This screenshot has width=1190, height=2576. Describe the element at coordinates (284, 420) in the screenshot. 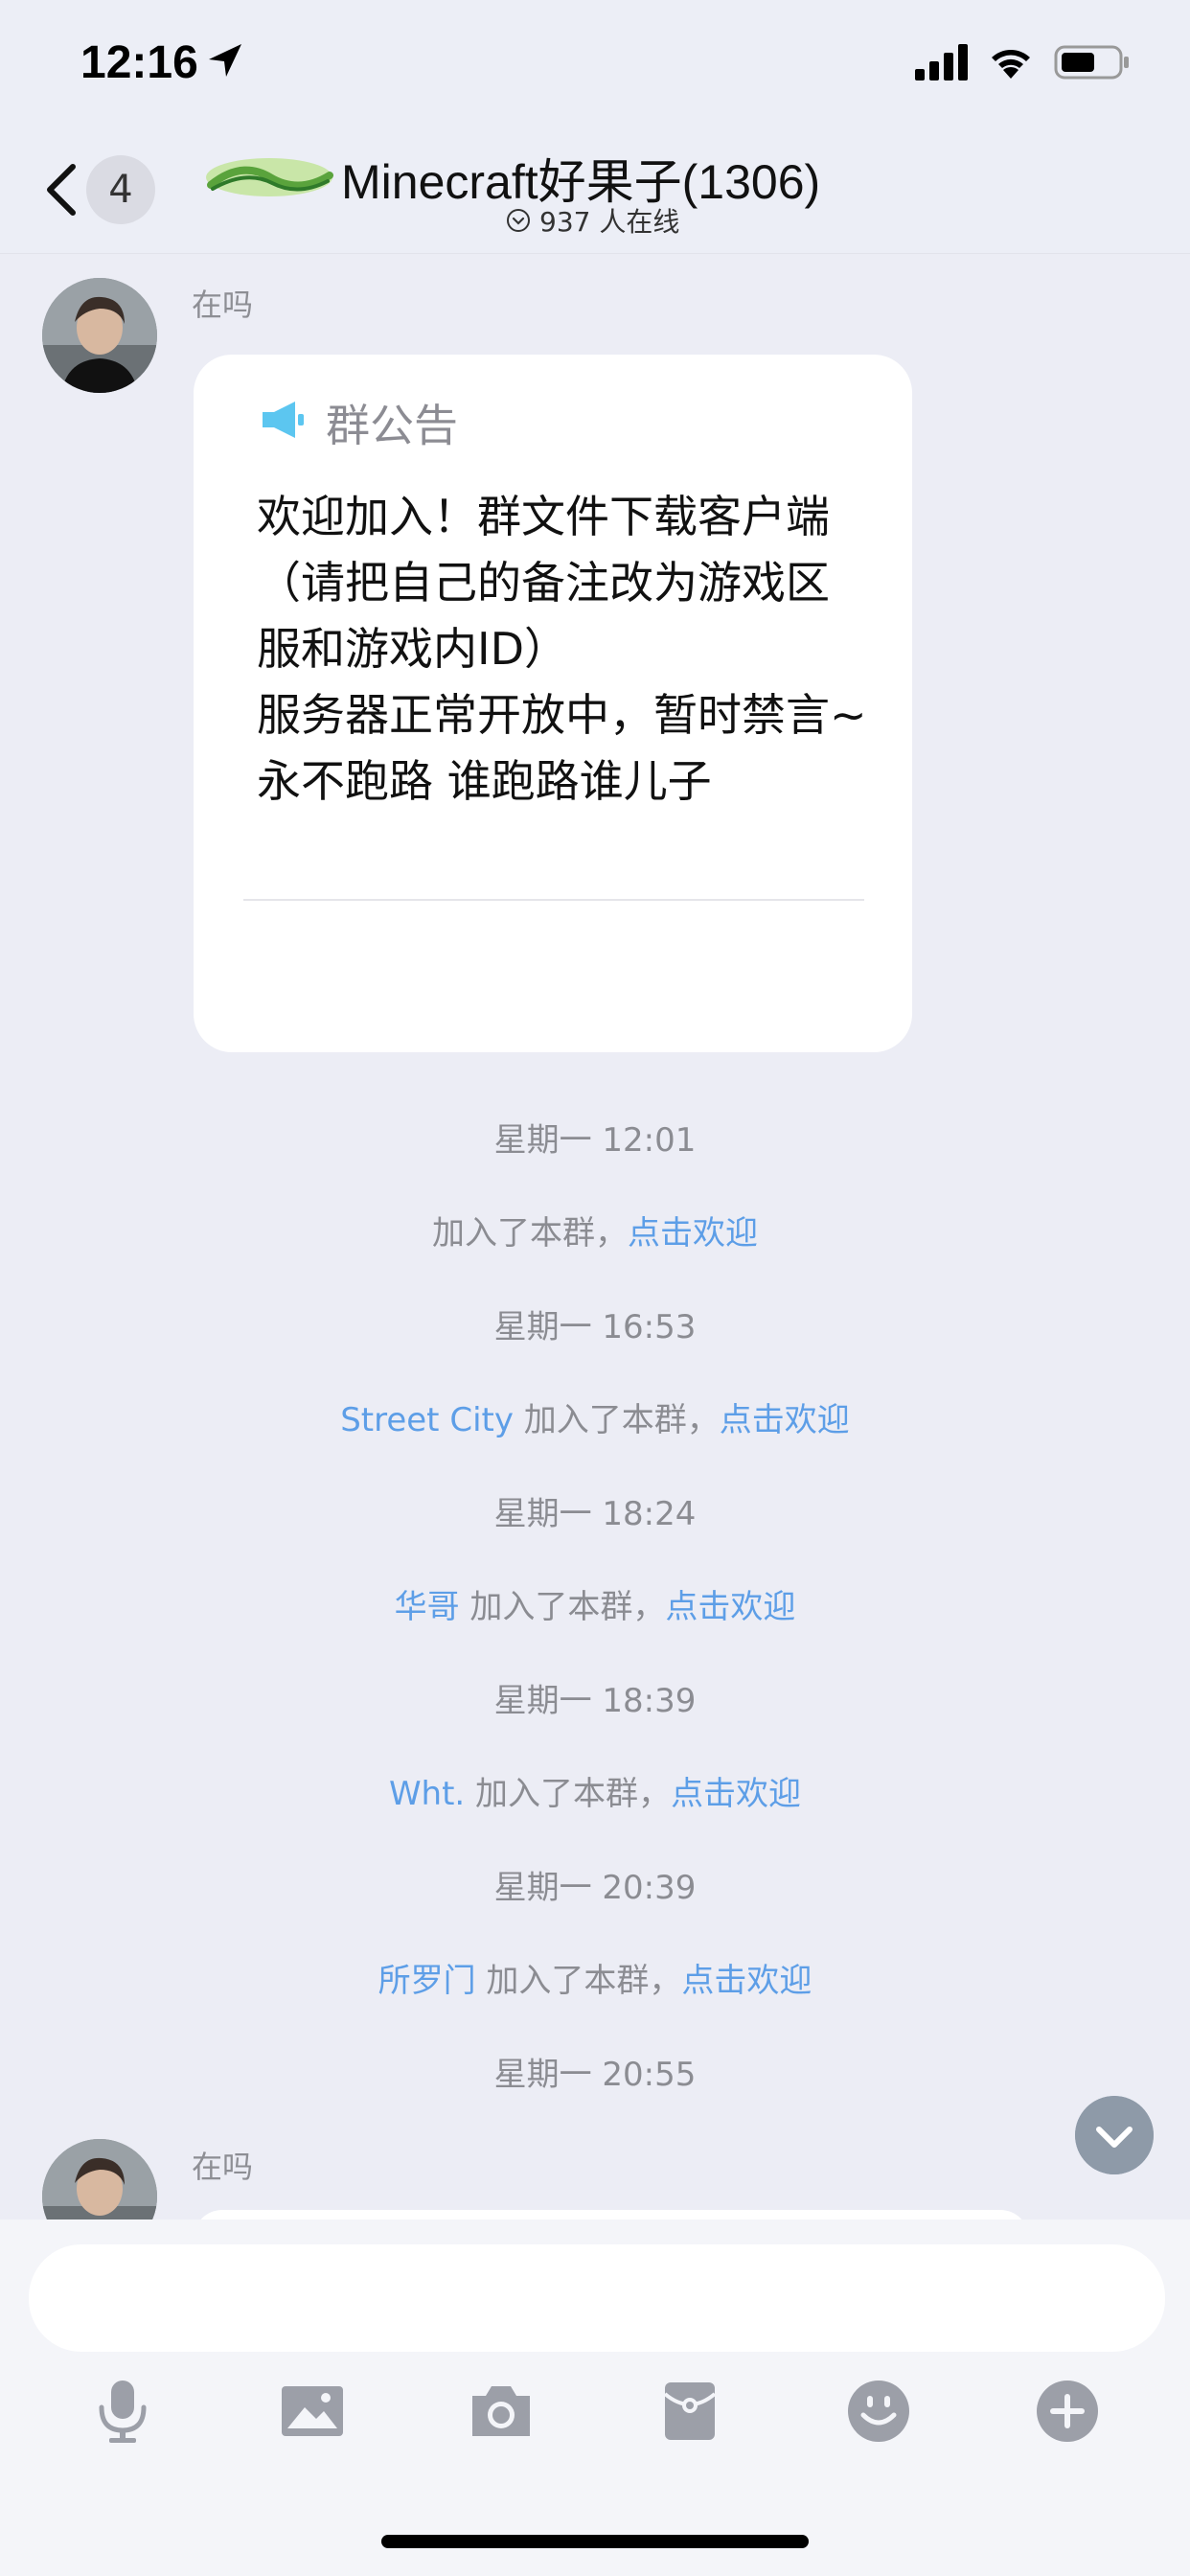

I see `megaphone-icon` at that location.